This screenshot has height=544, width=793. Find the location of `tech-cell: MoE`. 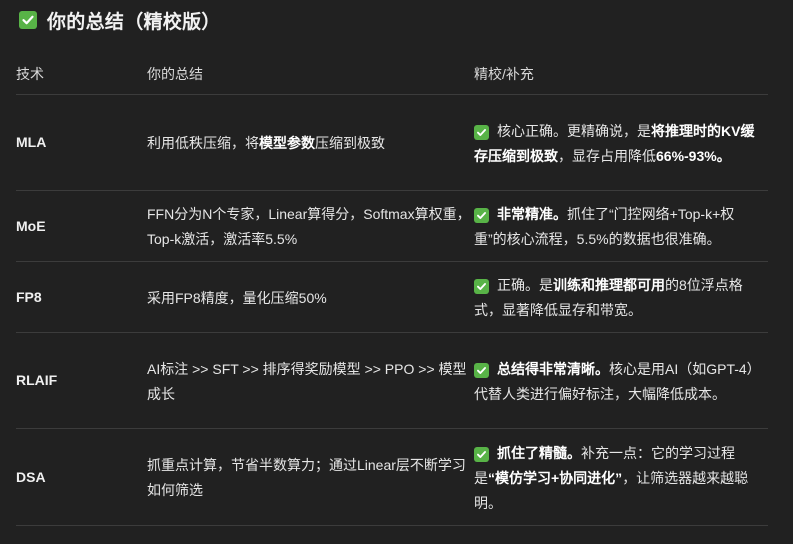

tech-cell: MoE is located at coordinates (81, 226).